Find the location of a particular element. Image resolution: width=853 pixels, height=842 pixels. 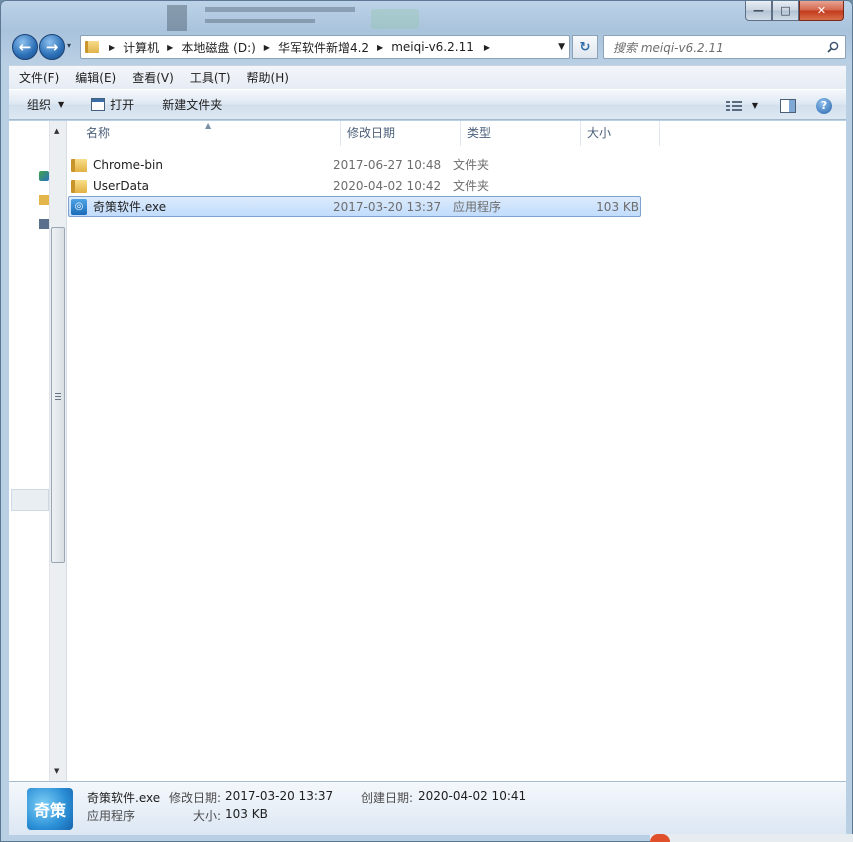

breadcrumb-computer: 计算机 is located at coordinates (141, 47).